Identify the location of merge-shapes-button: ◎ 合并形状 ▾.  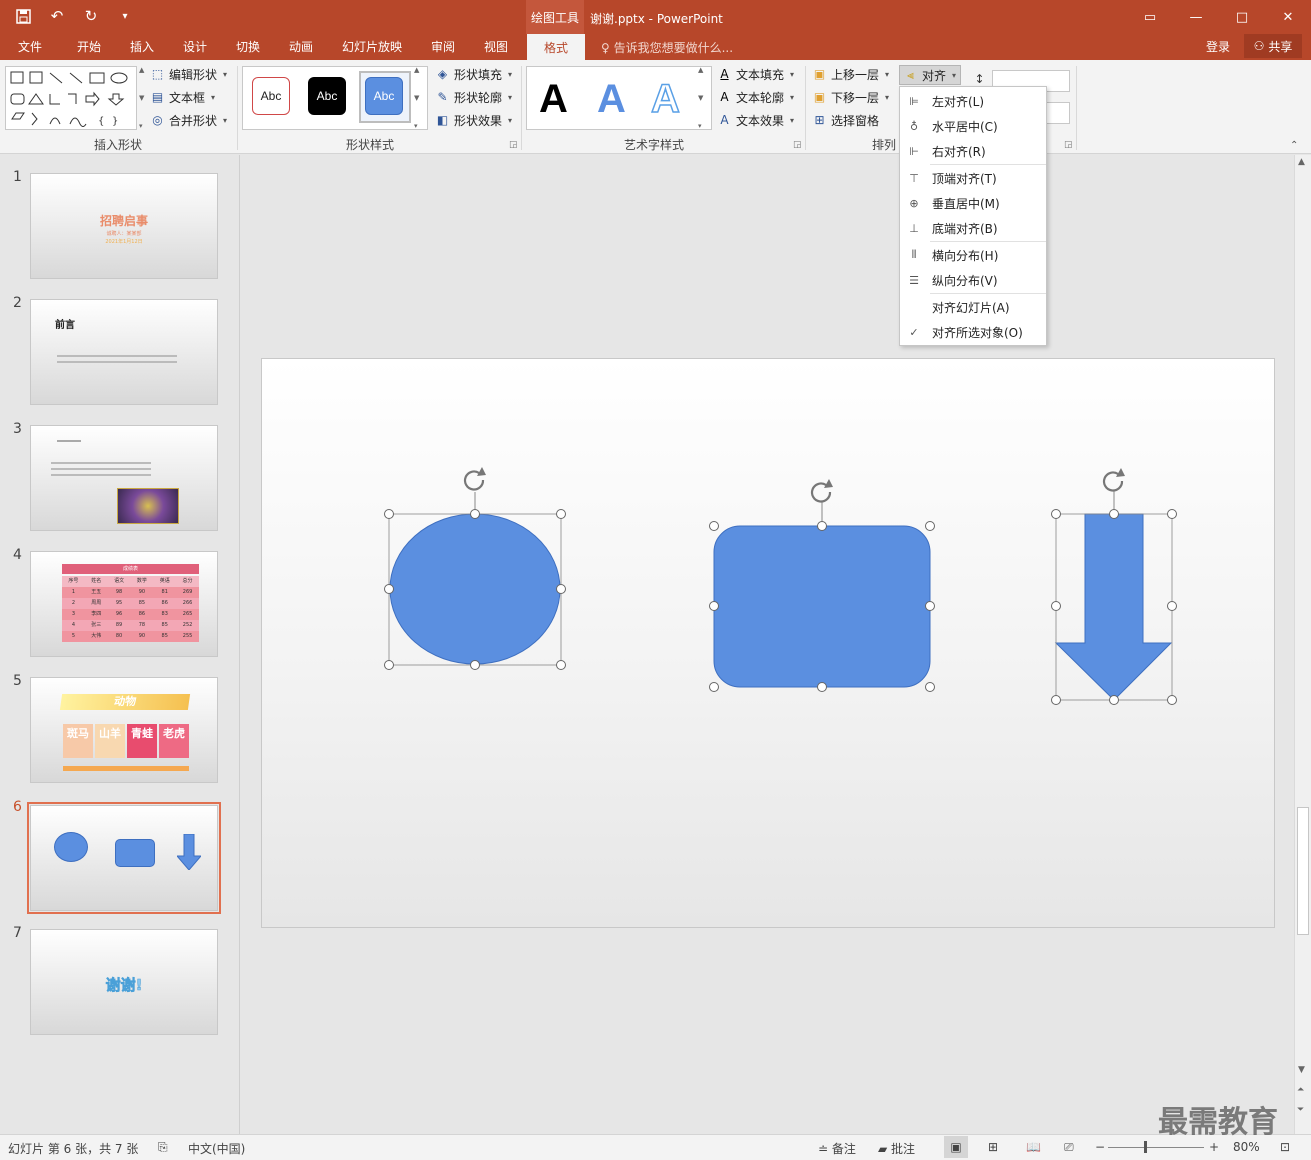
(188, 120).